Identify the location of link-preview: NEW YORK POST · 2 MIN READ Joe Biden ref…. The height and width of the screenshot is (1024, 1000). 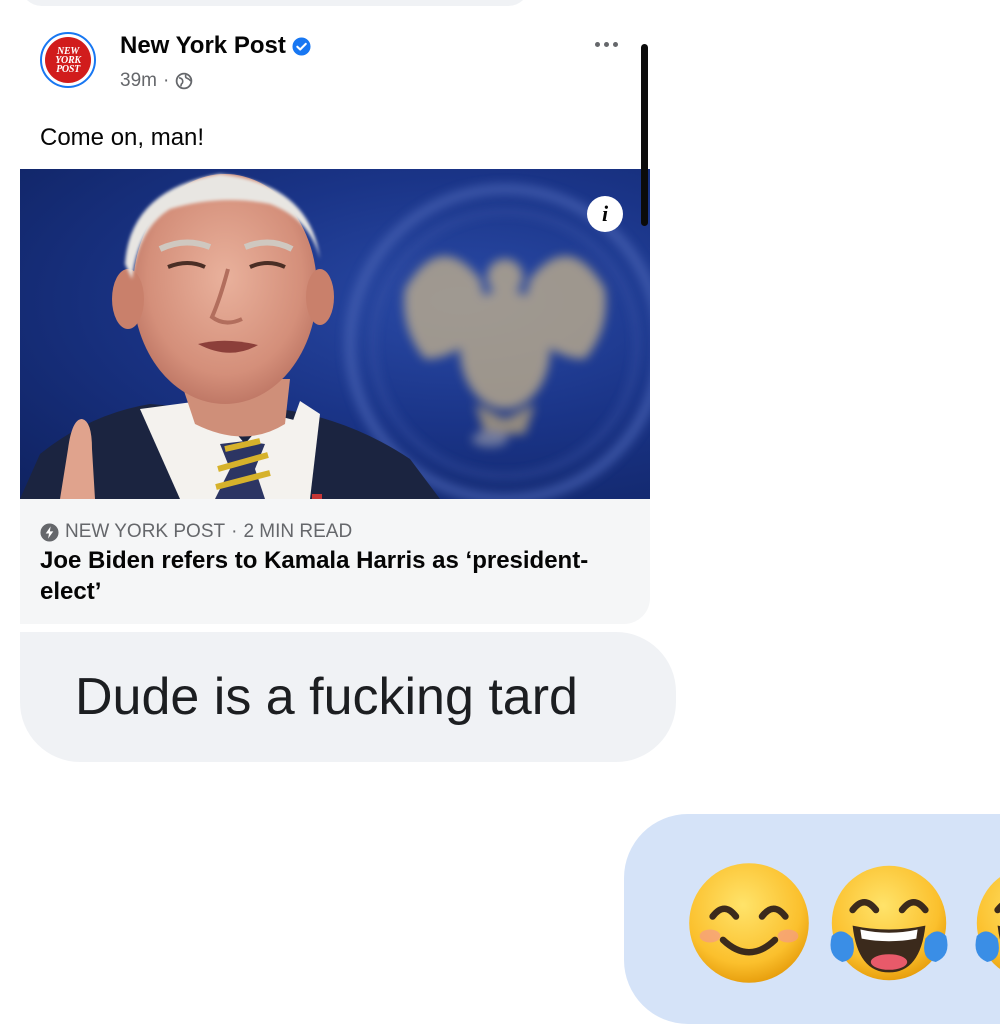
(335, 561).